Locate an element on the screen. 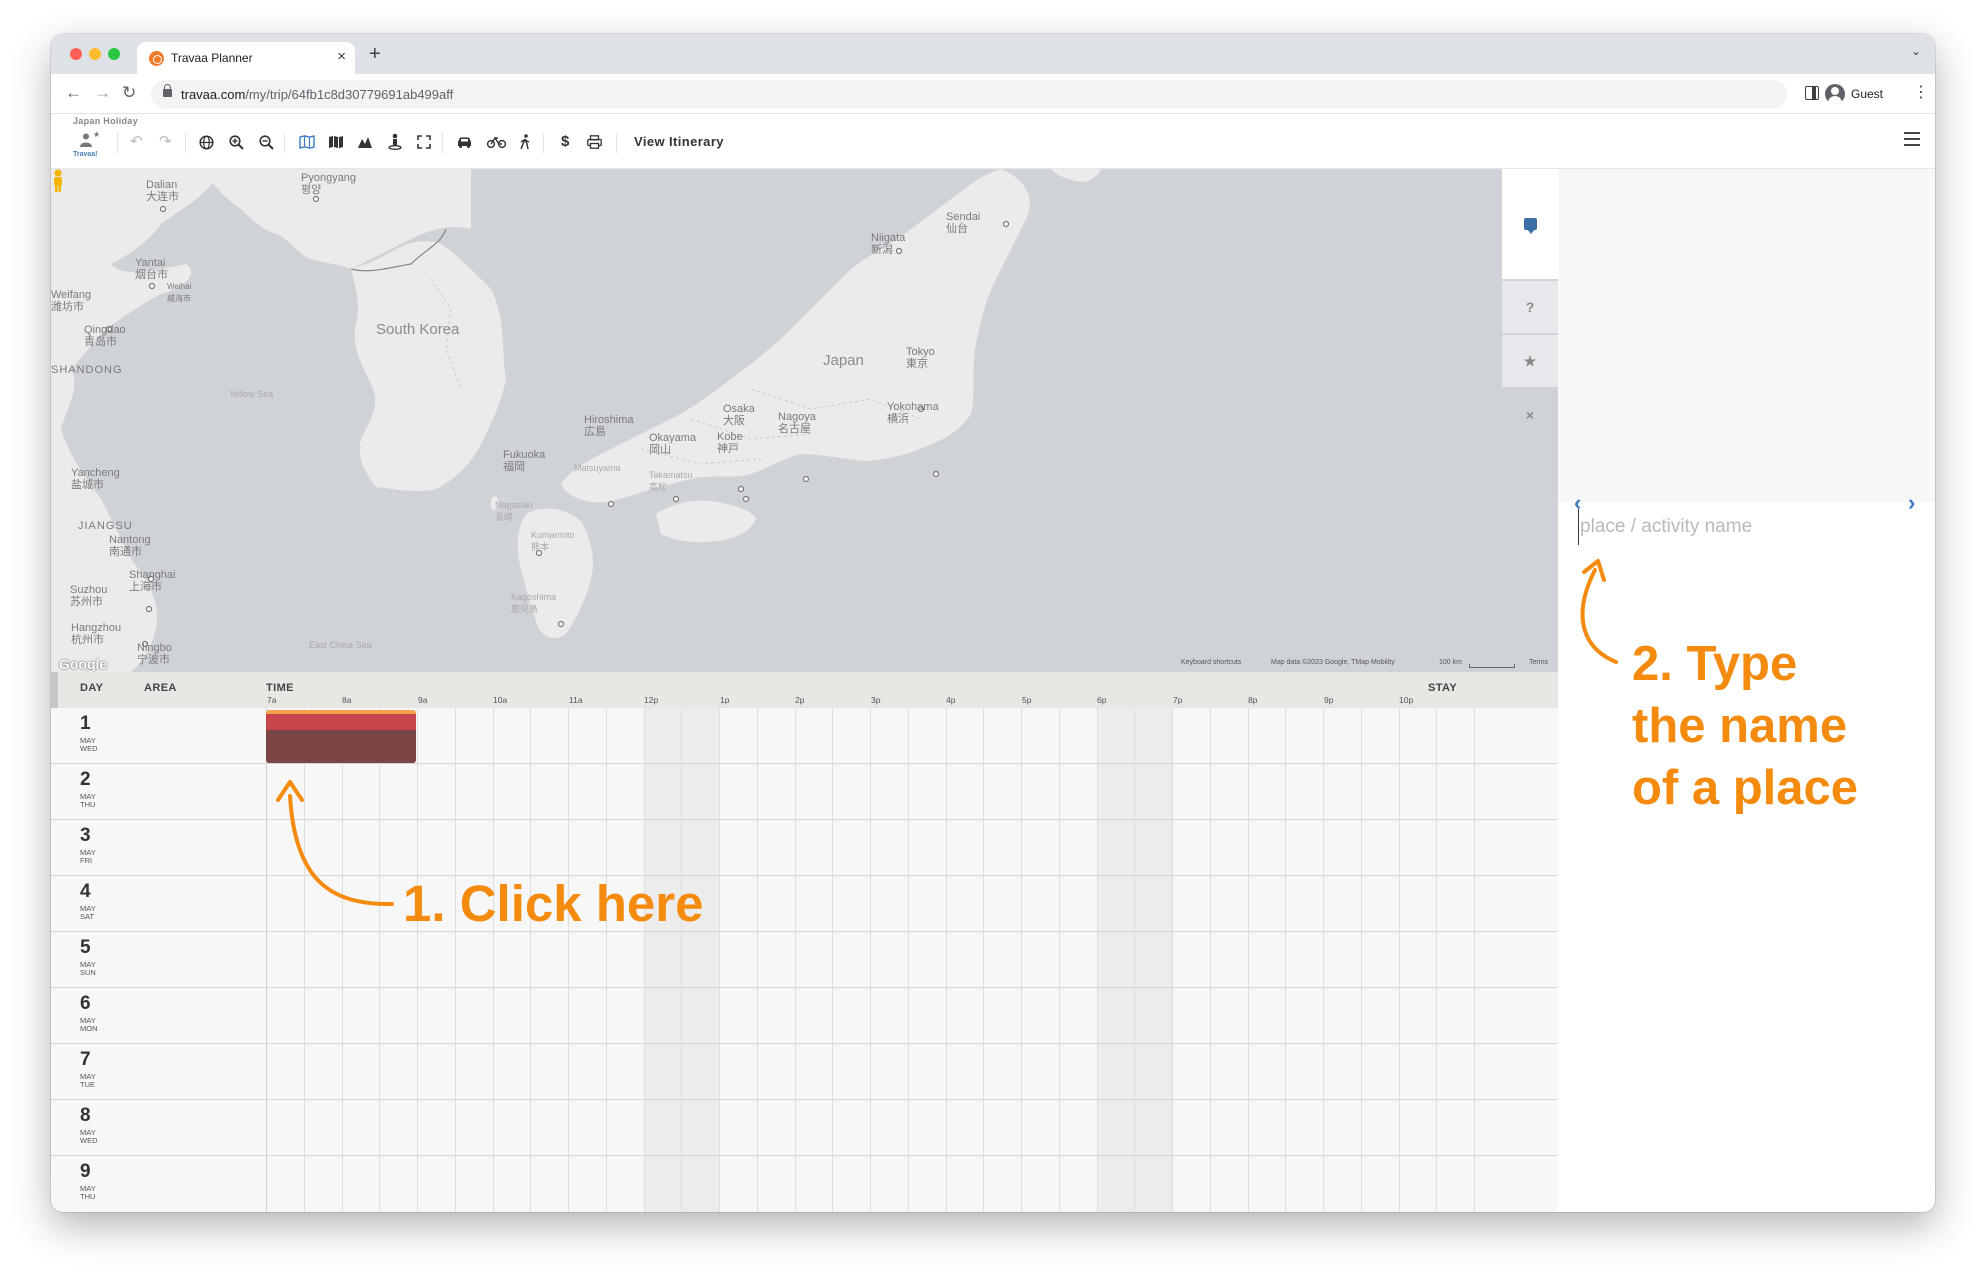 Image resolution: width=1986 pixels, height=1280 pixels. map-label-tokyo: Tokyo 東京 is located at coordinates (920, 358).